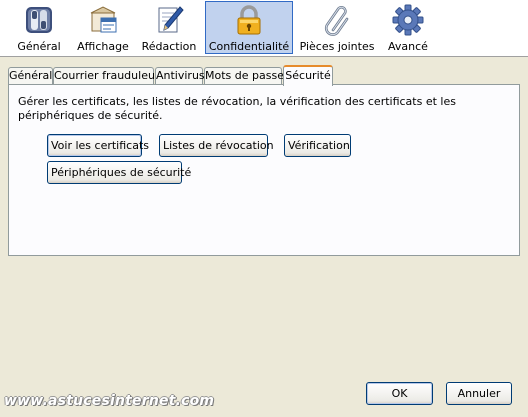  What do you see at coordinates (336, 20) in the screenshot?
I see `paperclip-icon` at bounding box center [336, 20].